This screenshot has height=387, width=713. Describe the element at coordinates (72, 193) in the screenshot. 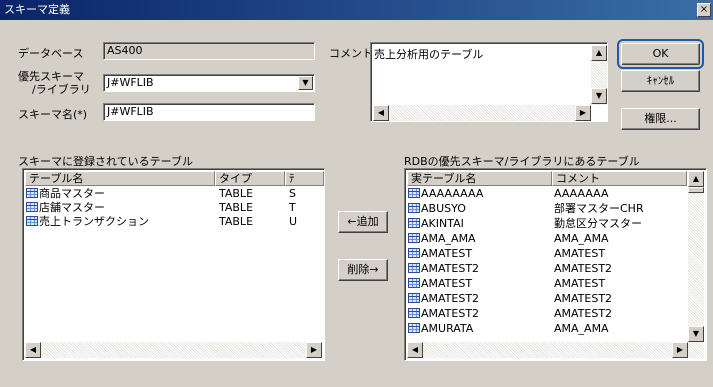

I see `table-row-name: 商品マスター` at that location.